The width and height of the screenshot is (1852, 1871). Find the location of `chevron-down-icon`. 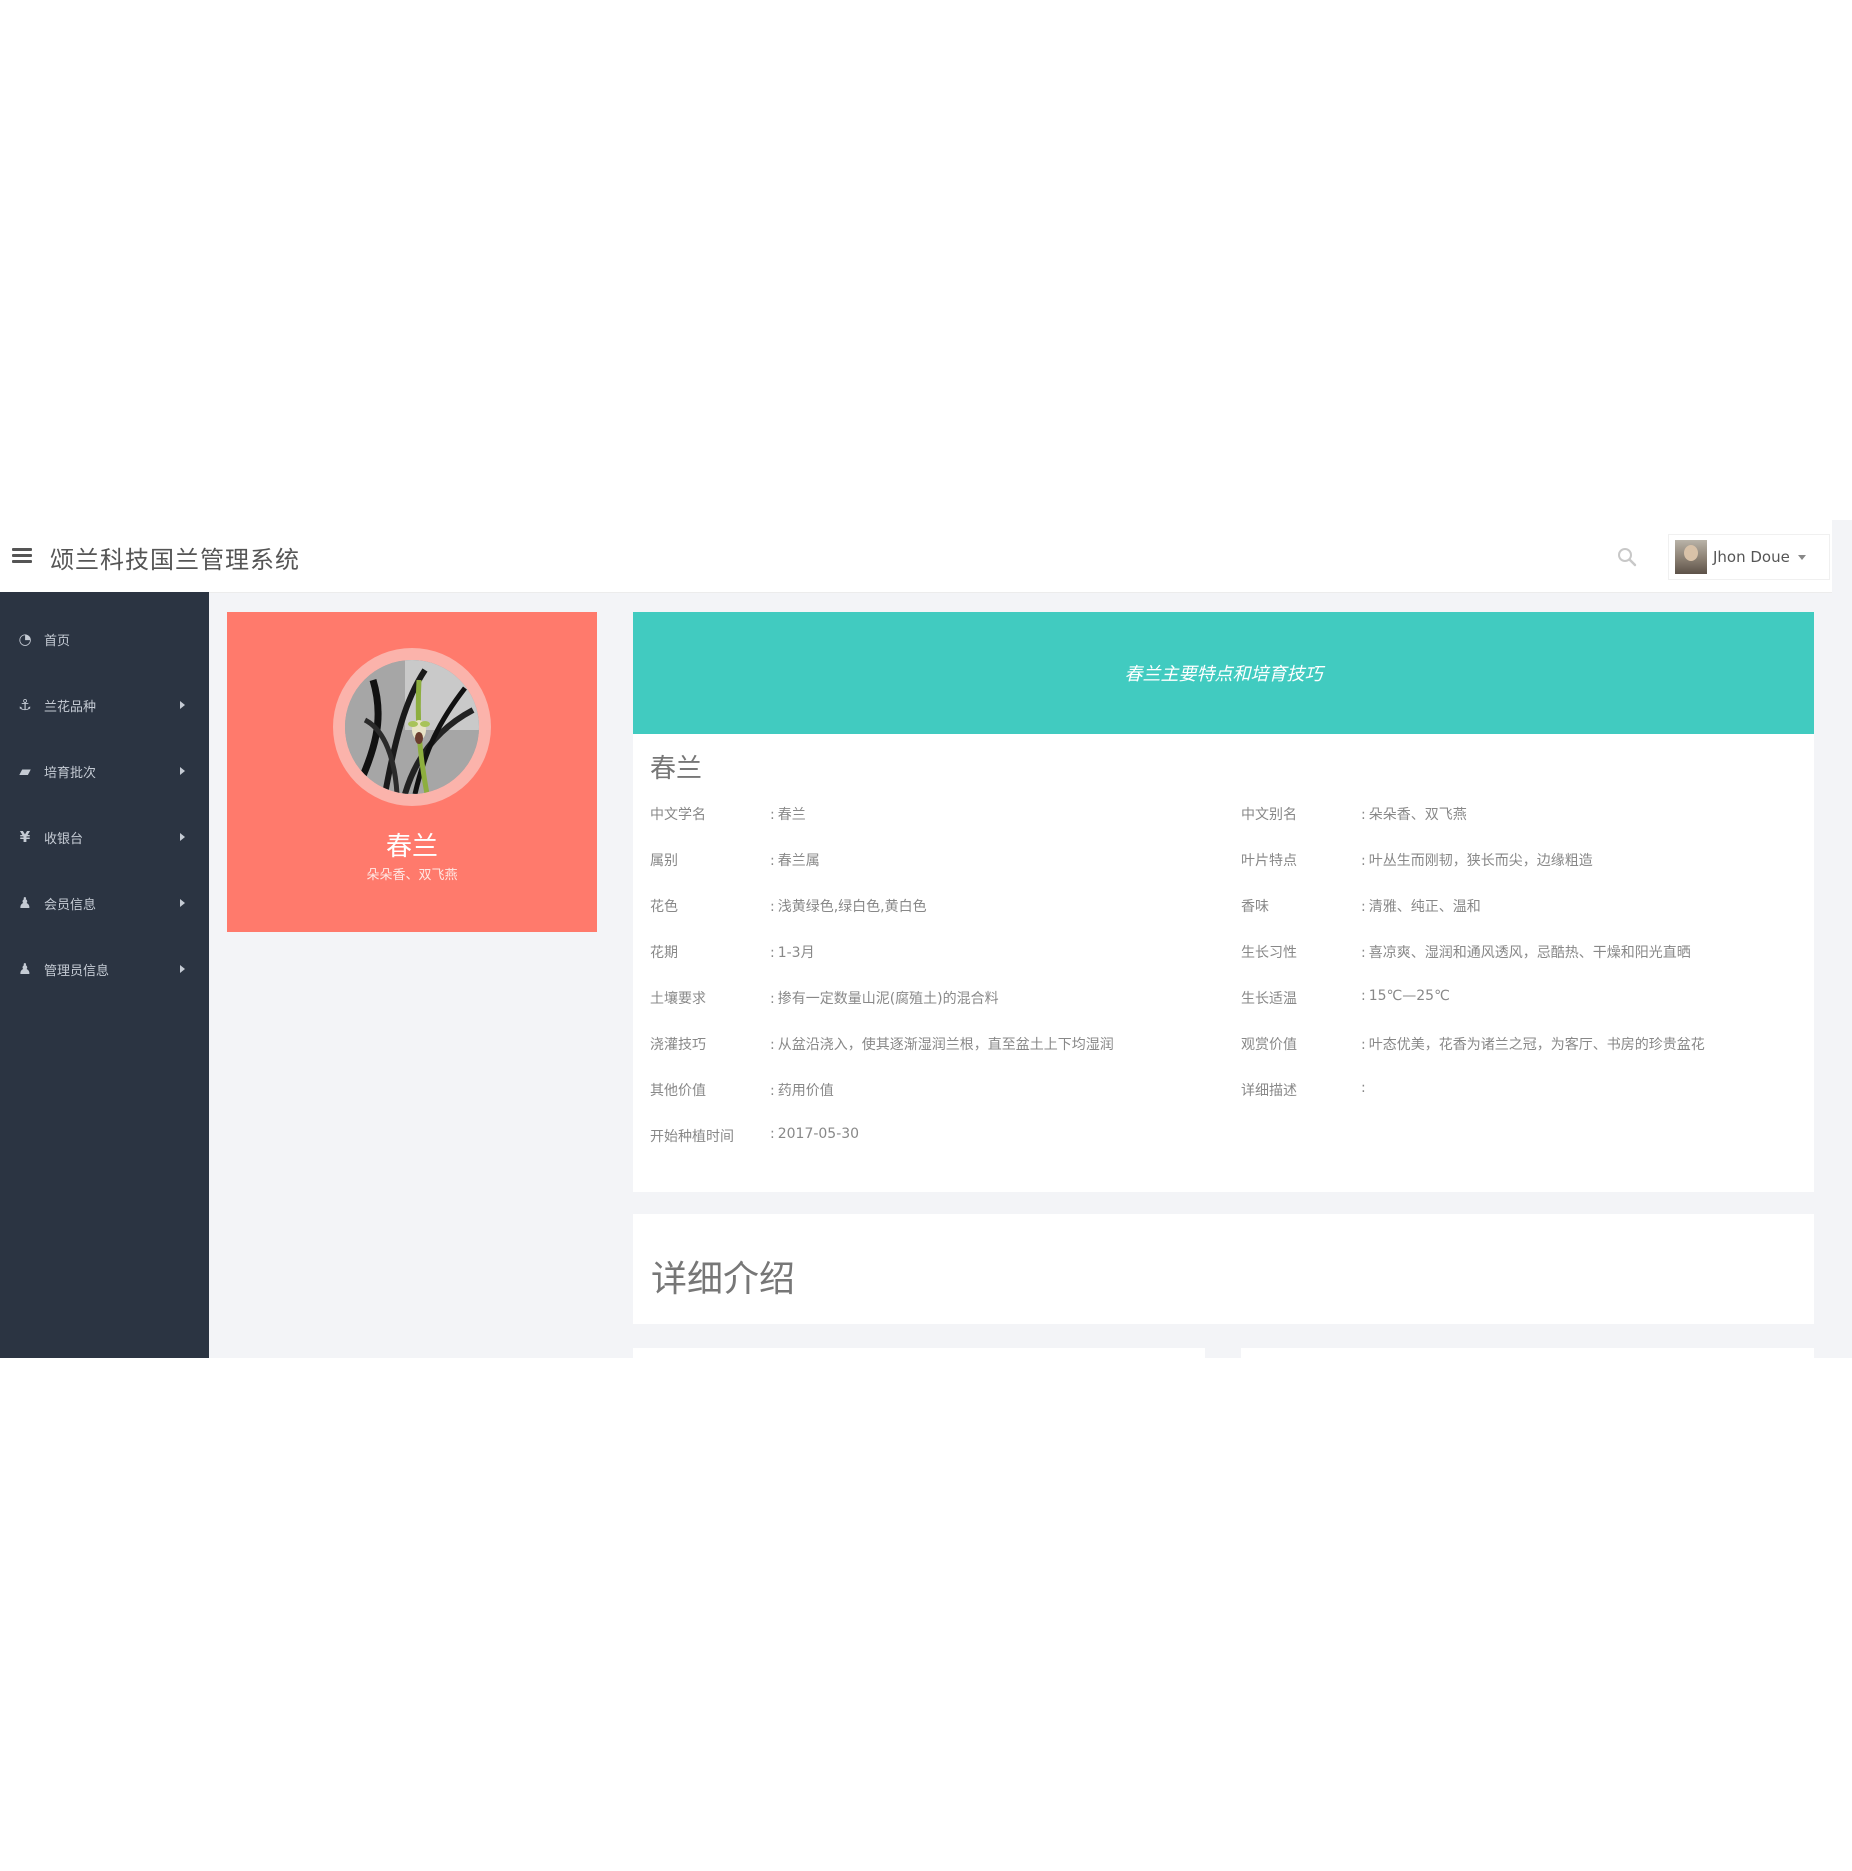

chevron-down-icon is located at coordinates (1801, 557).